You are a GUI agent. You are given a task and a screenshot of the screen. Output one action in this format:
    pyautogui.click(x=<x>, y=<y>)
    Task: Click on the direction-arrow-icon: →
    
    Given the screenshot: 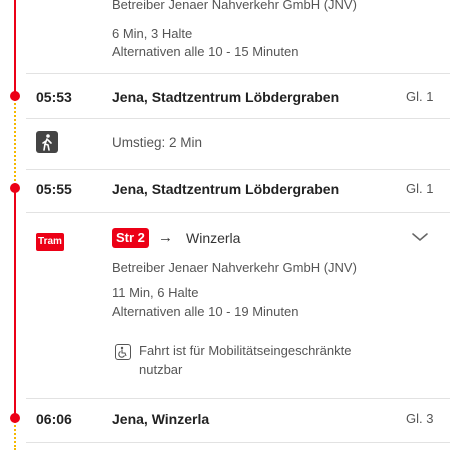 What is the action you would take?
    pyautogui.click(x=165, y=237)
    